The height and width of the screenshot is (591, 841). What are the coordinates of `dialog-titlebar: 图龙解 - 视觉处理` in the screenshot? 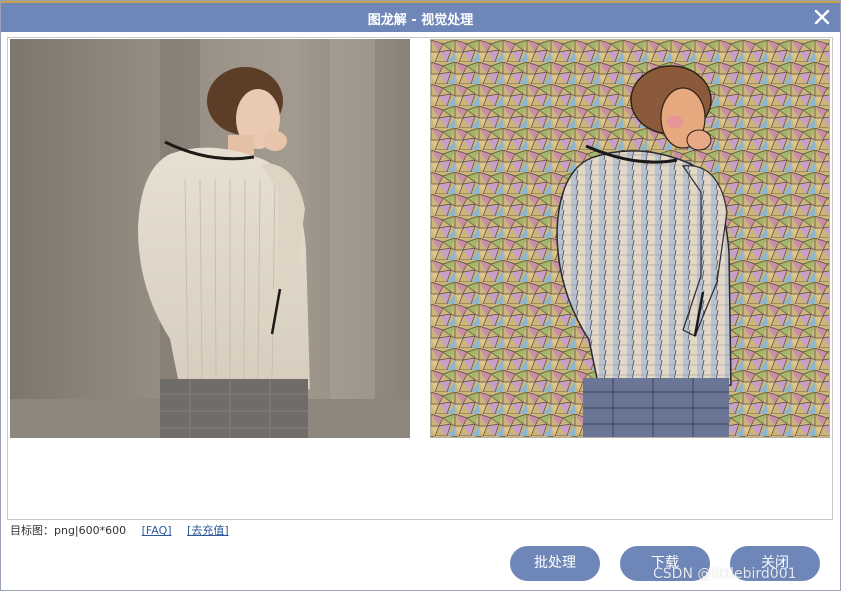 It's located at (420, 16).